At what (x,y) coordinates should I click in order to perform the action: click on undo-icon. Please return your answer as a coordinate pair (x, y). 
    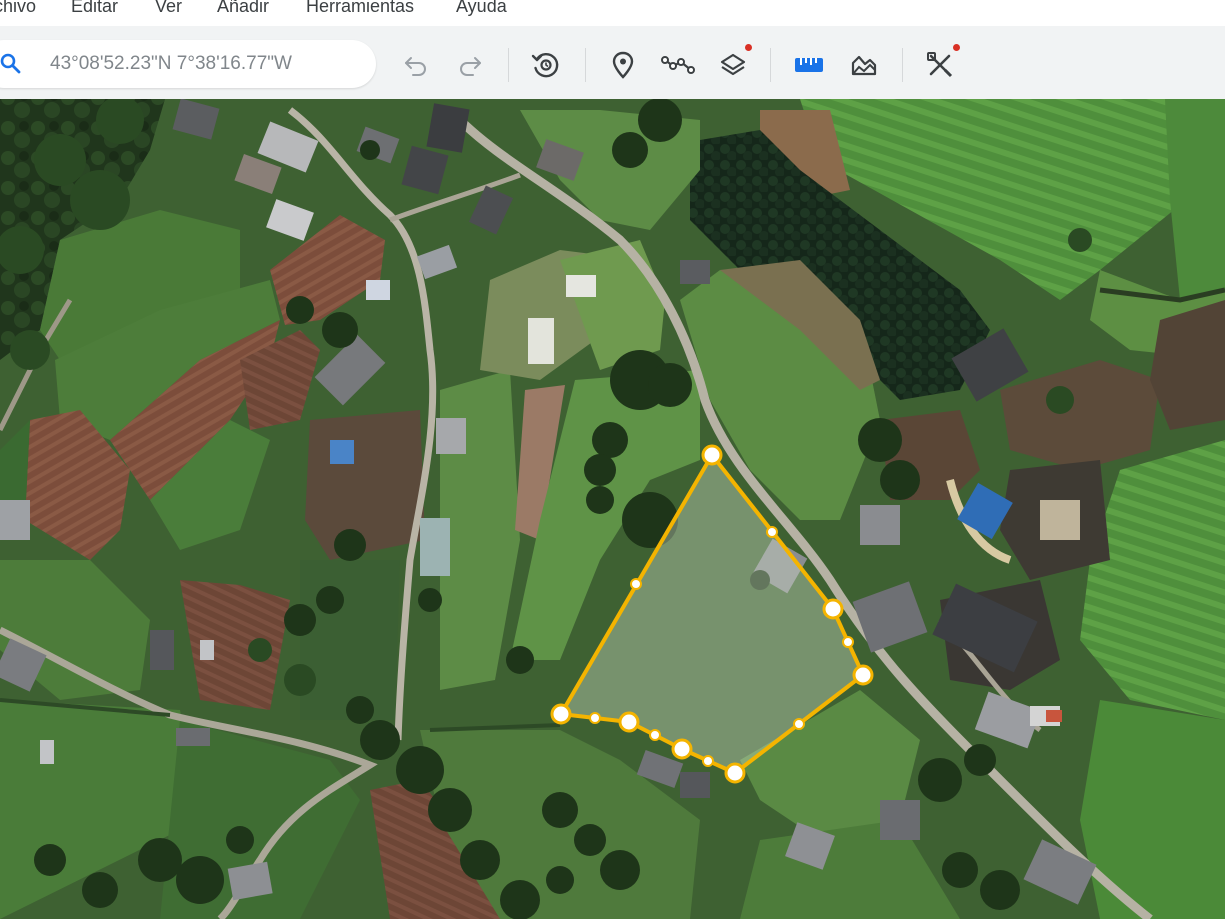
    Looking at the image, I should click on (416, 65).